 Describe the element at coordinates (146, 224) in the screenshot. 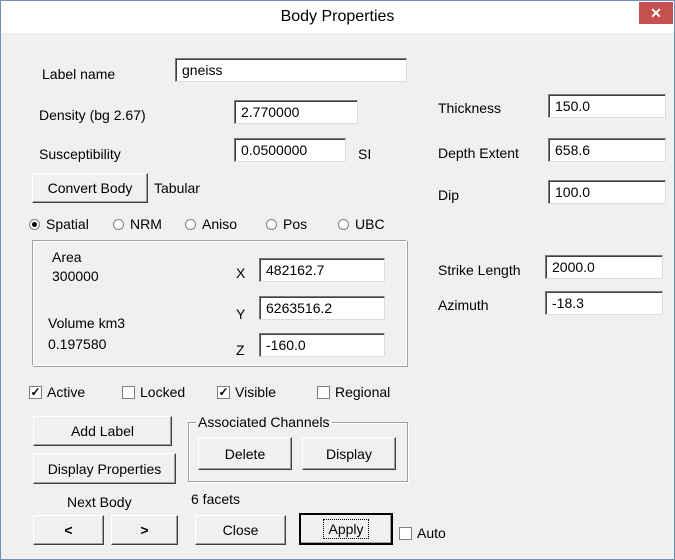

I see `radio-nrm-label: NRM` at that location.